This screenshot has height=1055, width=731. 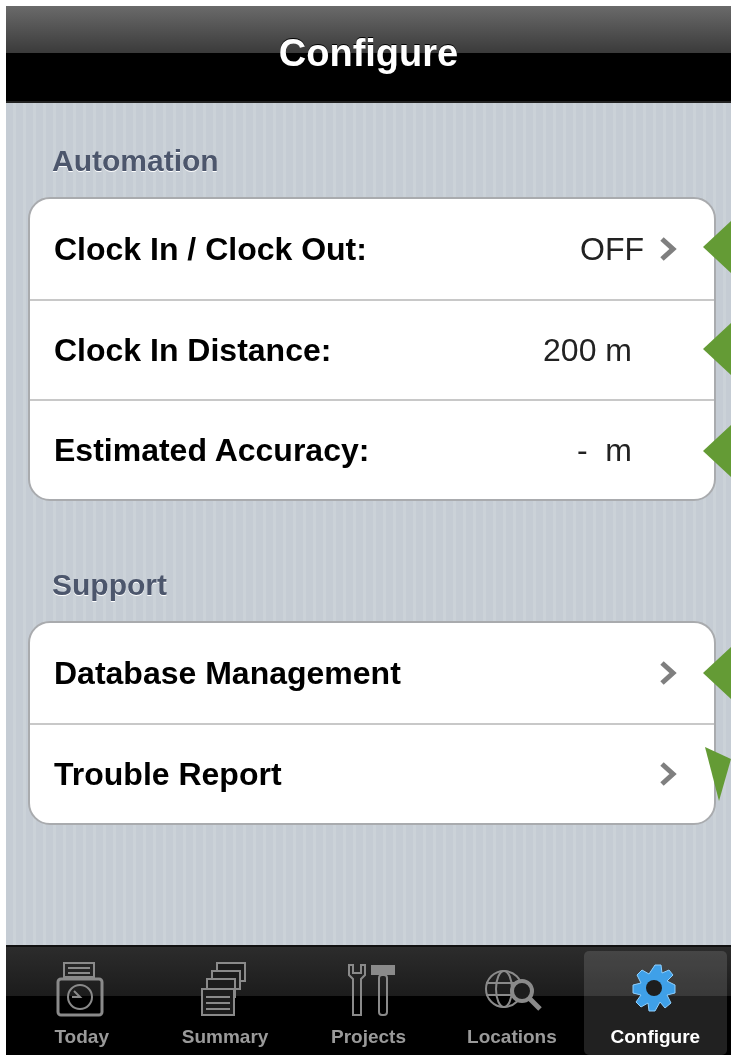 What do you see at coordinates (612, 249) in the screenshot?
I see `row-value: OFF` at bounding box center [612, 249].